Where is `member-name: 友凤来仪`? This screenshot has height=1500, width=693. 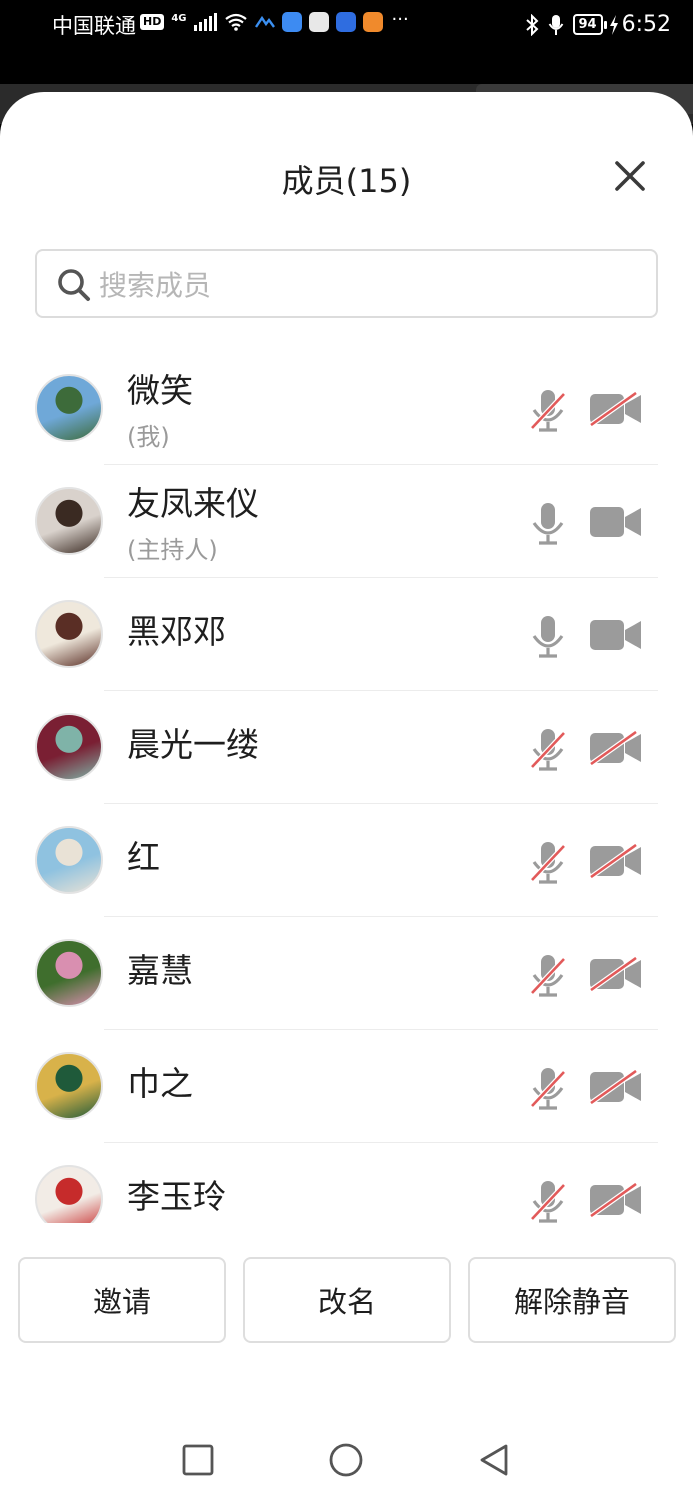
member-name: 友凤来仪 is located at coordinates (193, 503).